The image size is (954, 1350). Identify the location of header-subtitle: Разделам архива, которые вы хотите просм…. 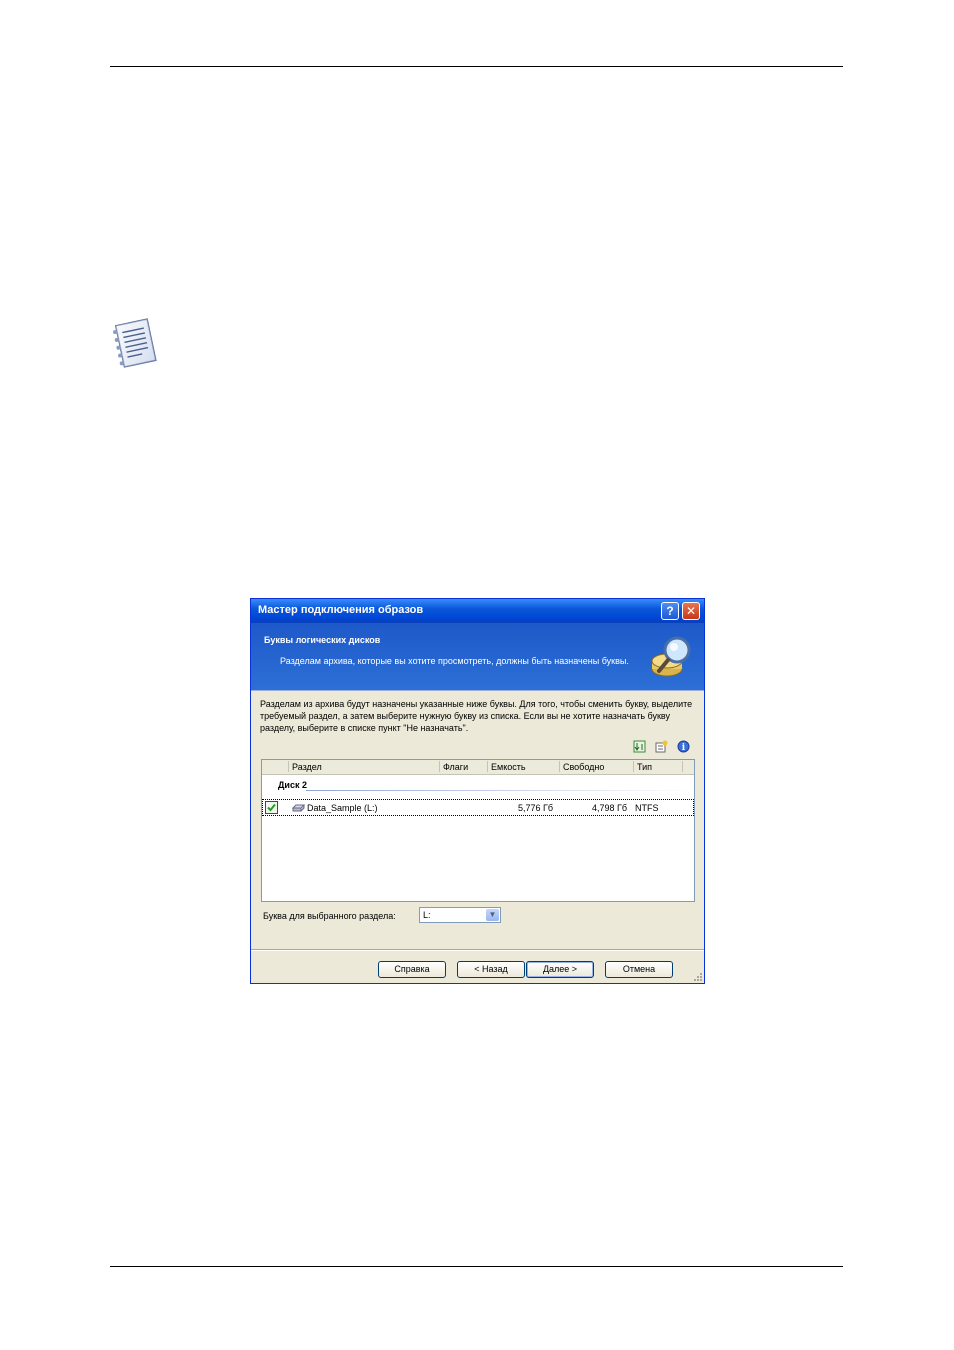
(454, 661).